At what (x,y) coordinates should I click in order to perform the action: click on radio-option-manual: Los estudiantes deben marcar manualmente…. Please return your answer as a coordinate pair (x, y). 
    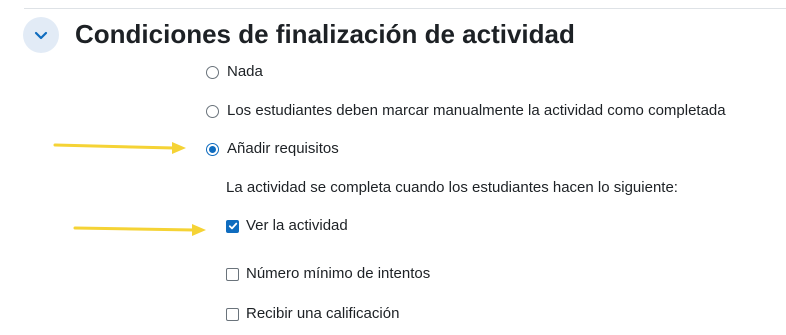
    Looking at the image, I should click on (466, 111).